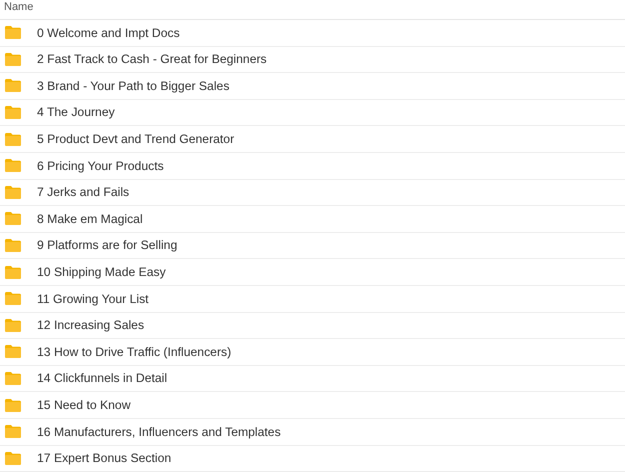  What do you see at coordinates (133, 86) in the screenshot?
I see `folder-name: 3 Brand - Your Path to Bigger Sales` at bounding box center [133, 86].